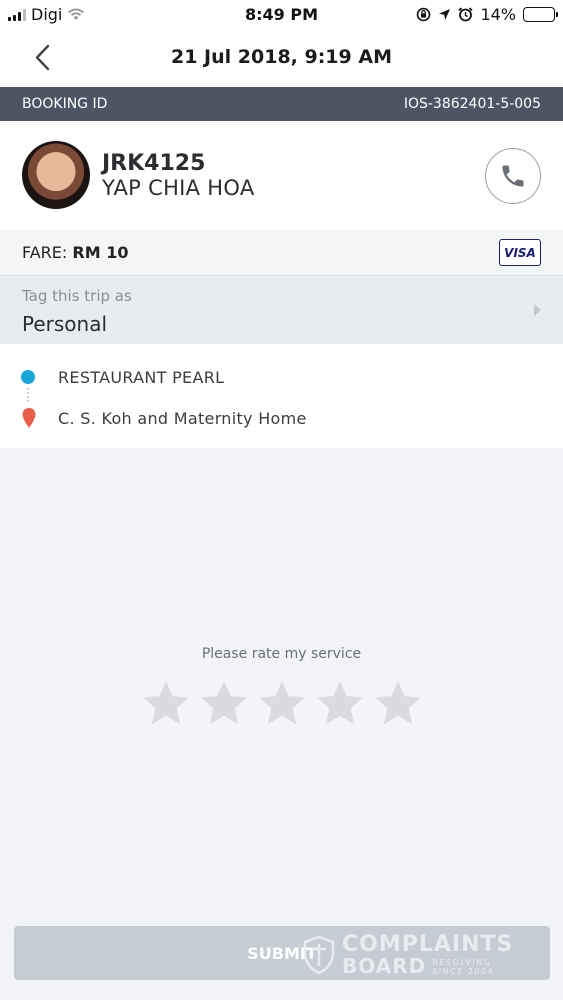 This screenshot has width=563, height=1000. I want to click on nav-bar: 21 Jul 2018, 9:19 AM, so click(281, 58).